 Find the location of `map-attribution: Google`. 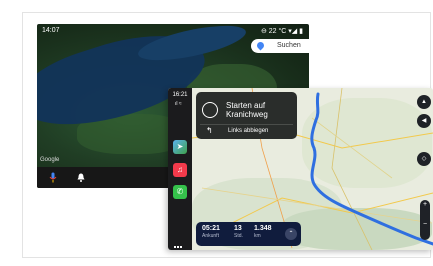

map-attribution: Google is located at coordinates (50, 160).